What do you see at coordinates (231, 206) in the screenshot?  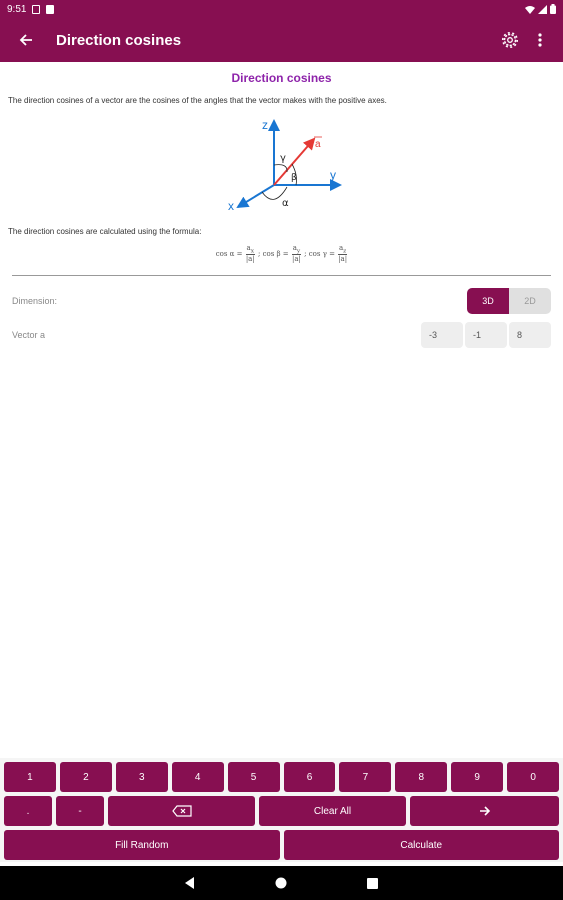 I see `x-axis-label: x` at bounding box center [231, 206].